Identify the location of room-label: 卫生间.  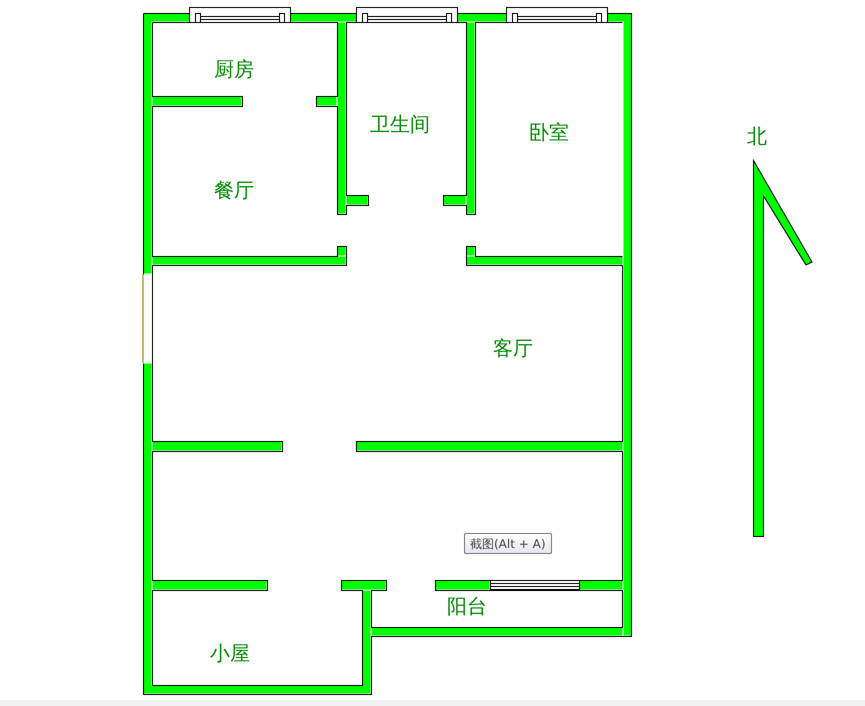
(400, 124).